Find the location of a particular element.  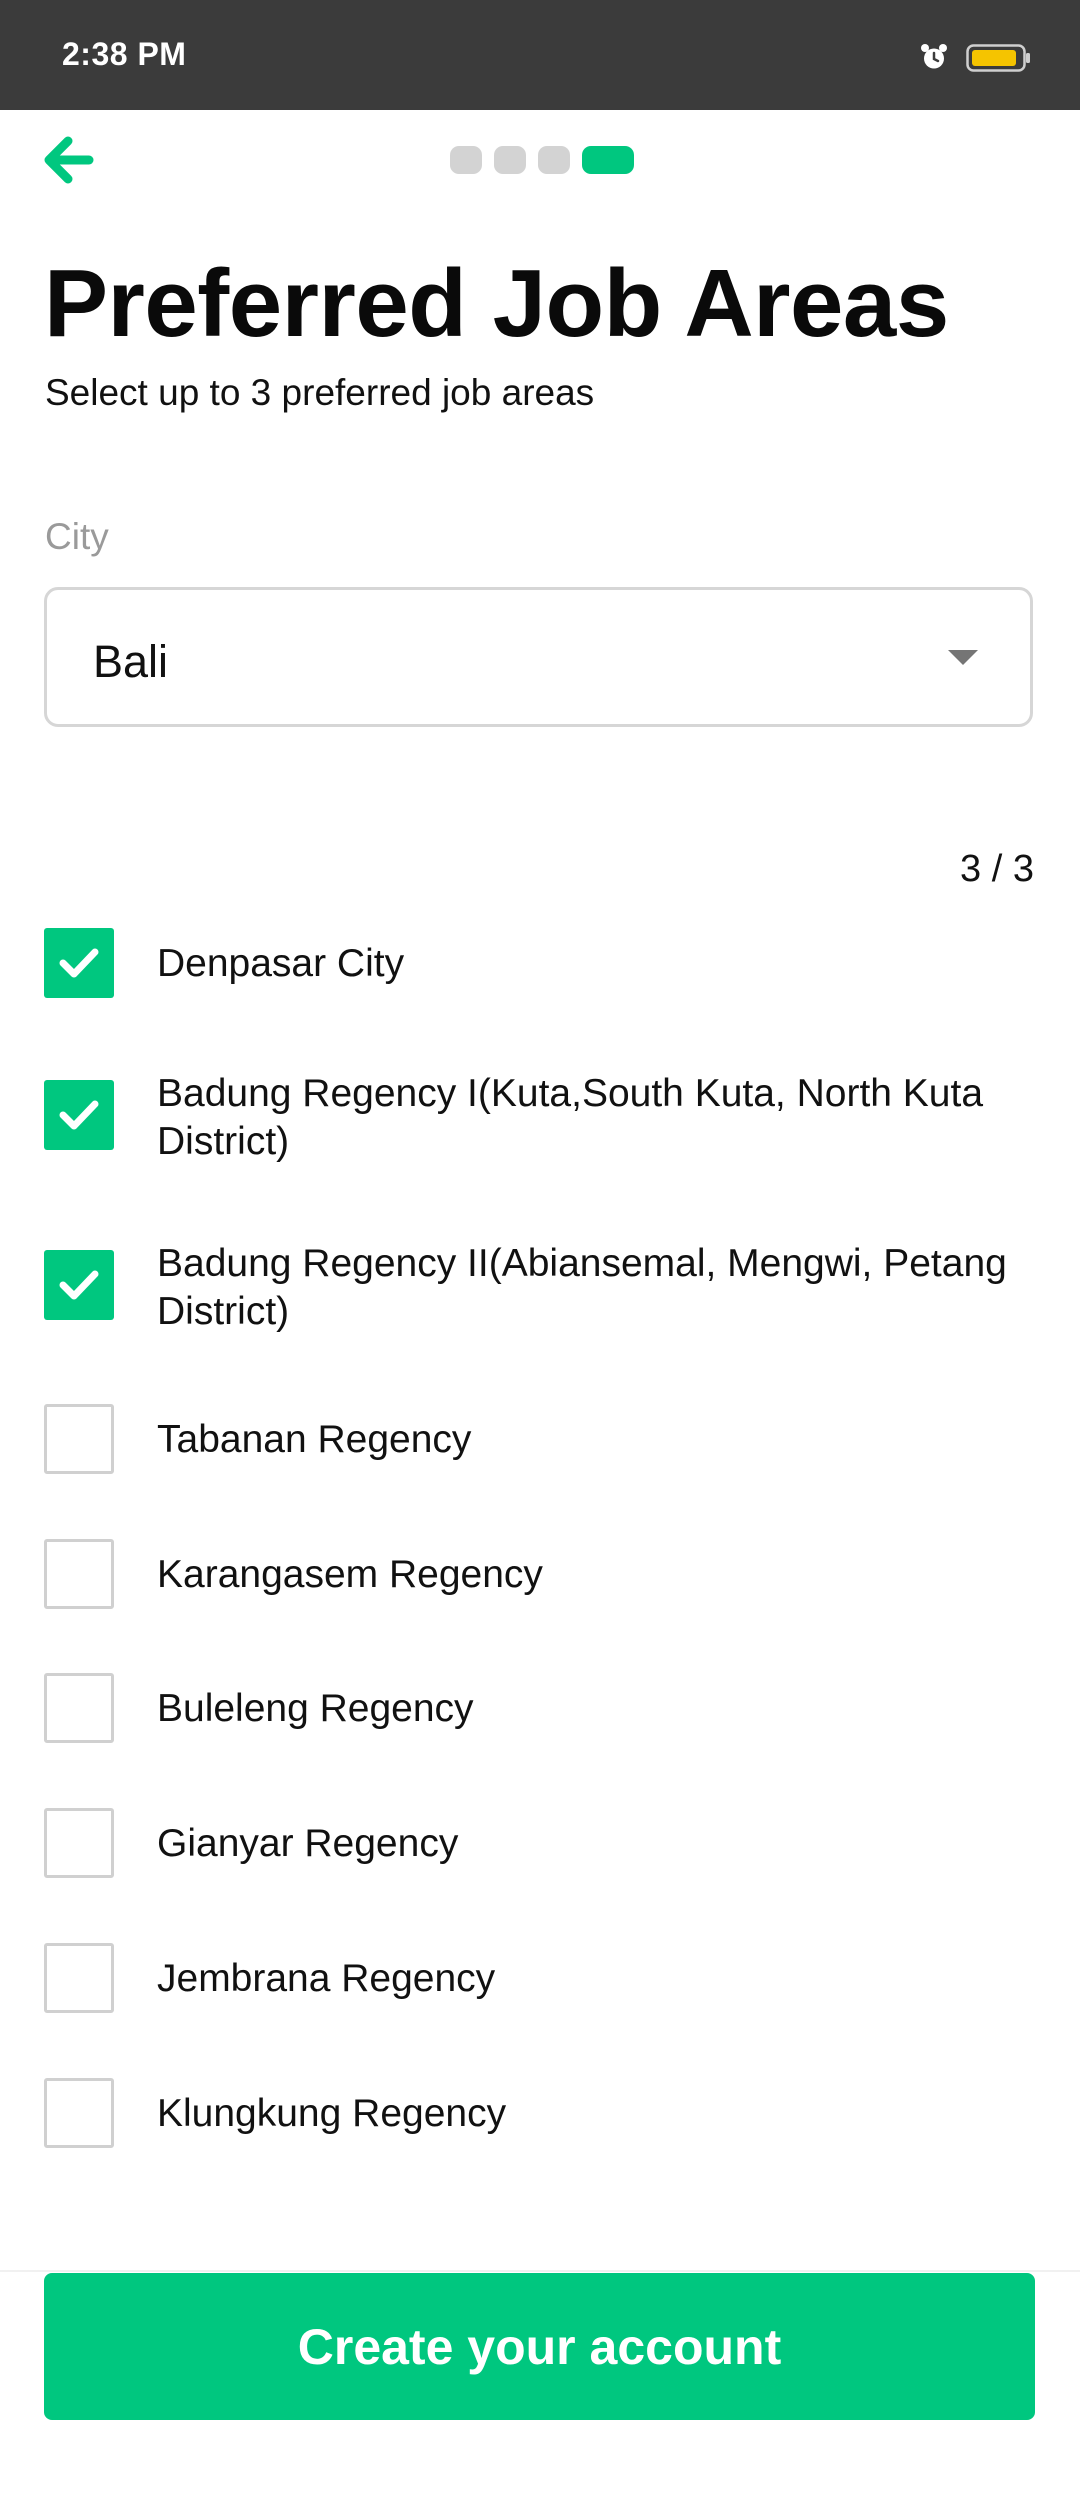

alarm-icon is located at coordinates (934, 57).